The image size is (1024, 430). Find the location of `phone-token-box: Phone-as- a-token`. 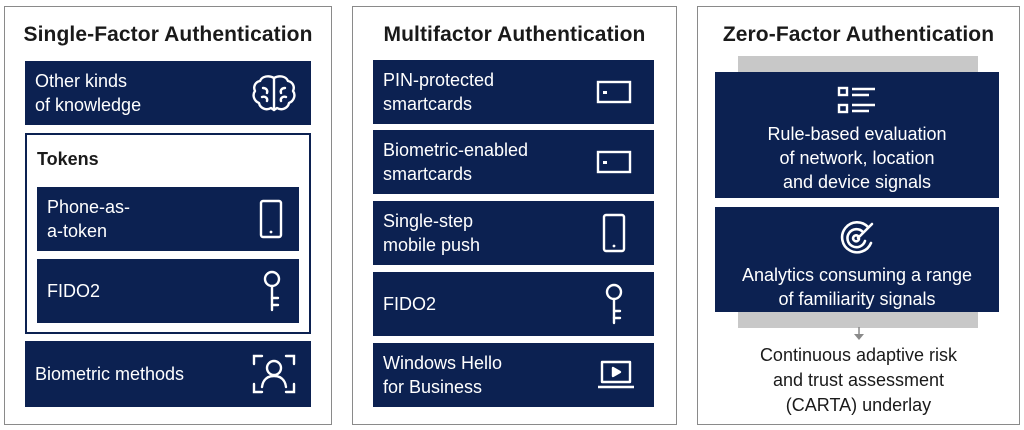

phone-token-box: Phone-as- a-token is located at coordinates (168, 219).